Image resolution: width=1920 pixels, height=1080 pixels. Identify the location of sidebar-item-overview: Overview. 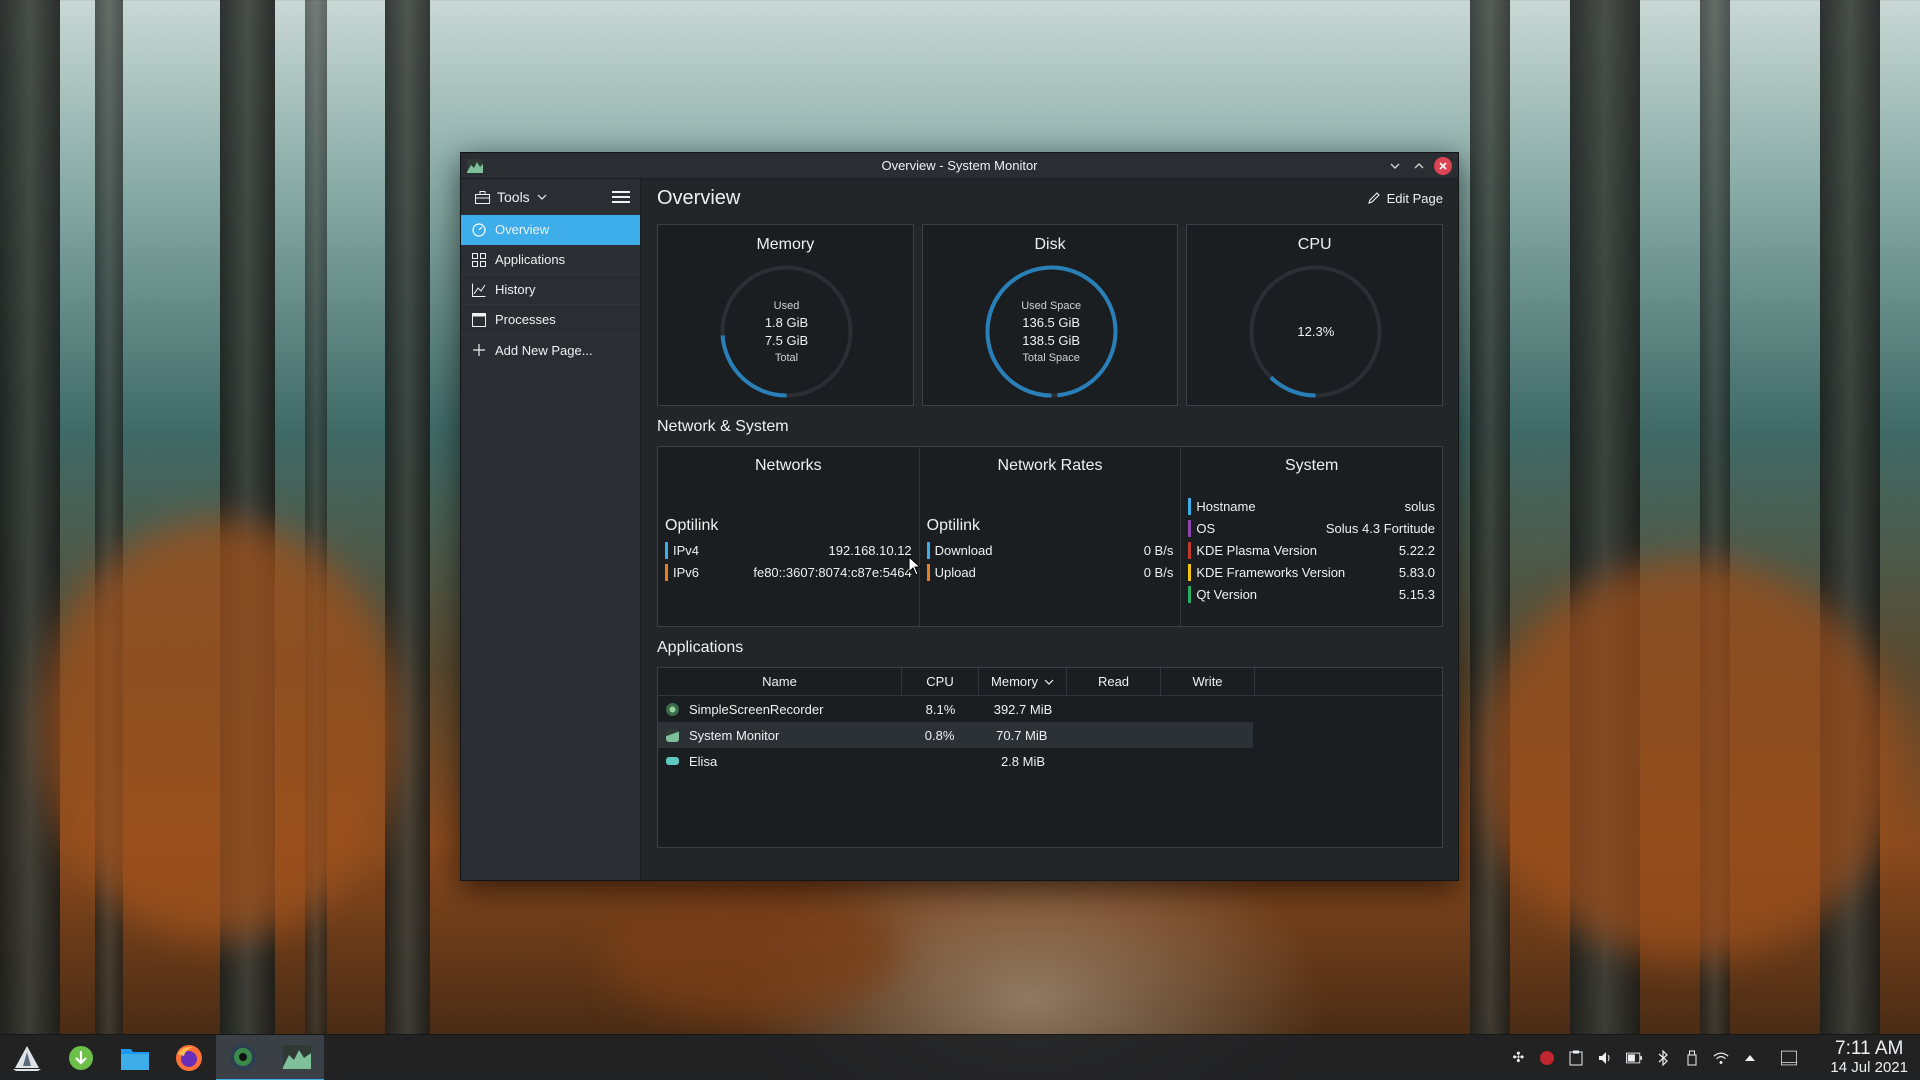
(550, 230).